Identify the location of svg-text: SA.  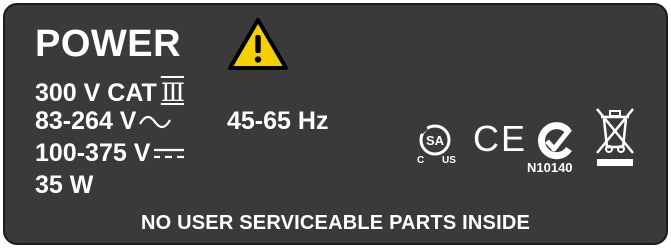
(435, 140).